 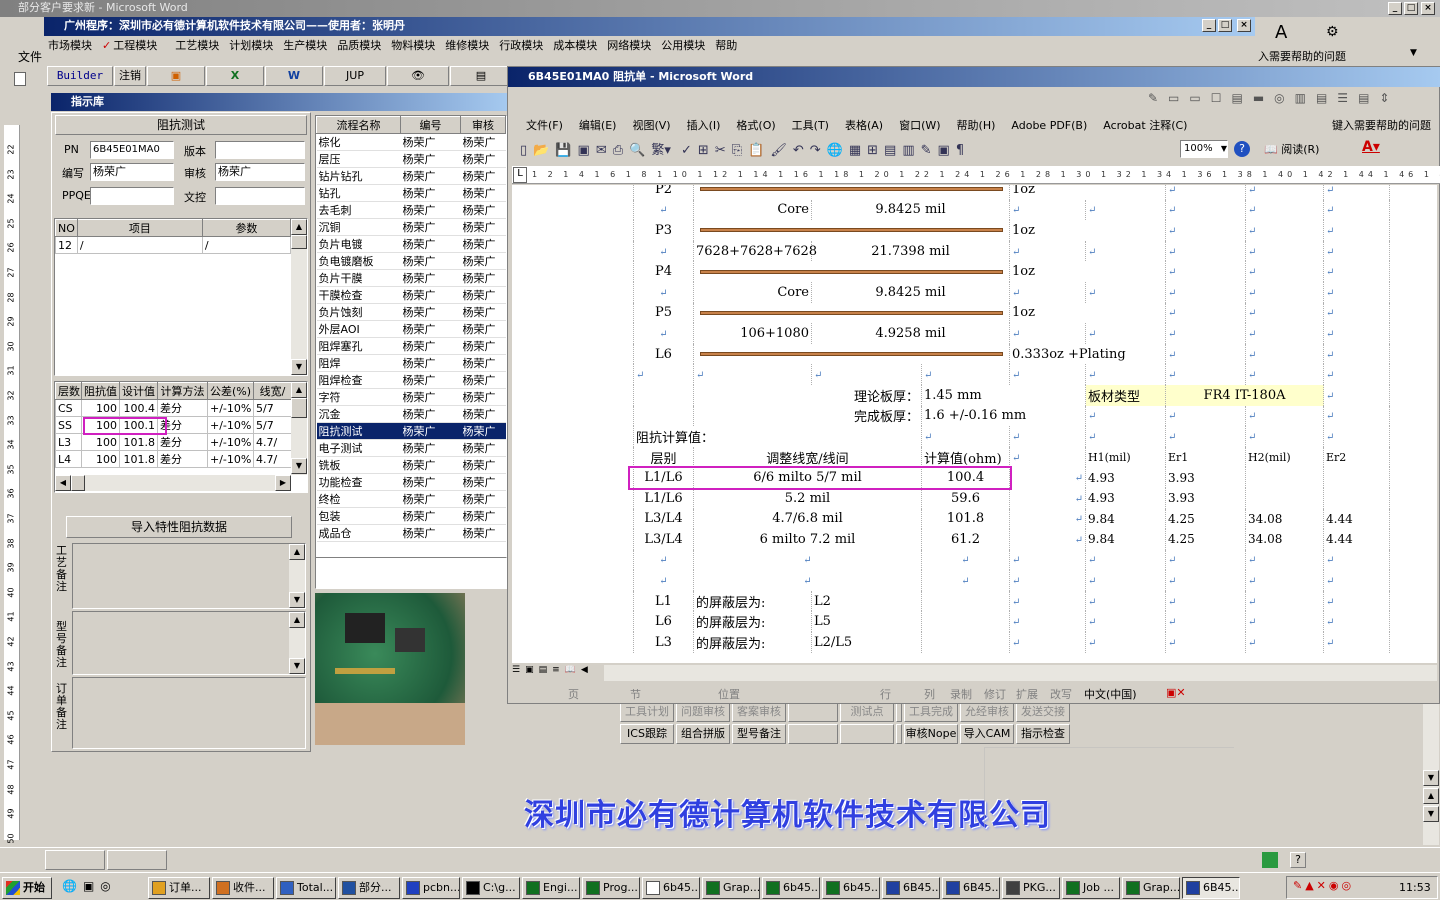 What do you see at coordinates (430, 125) in the screenshot?
I see `flow-col-no: 编号` at bounding box center [430, 125].